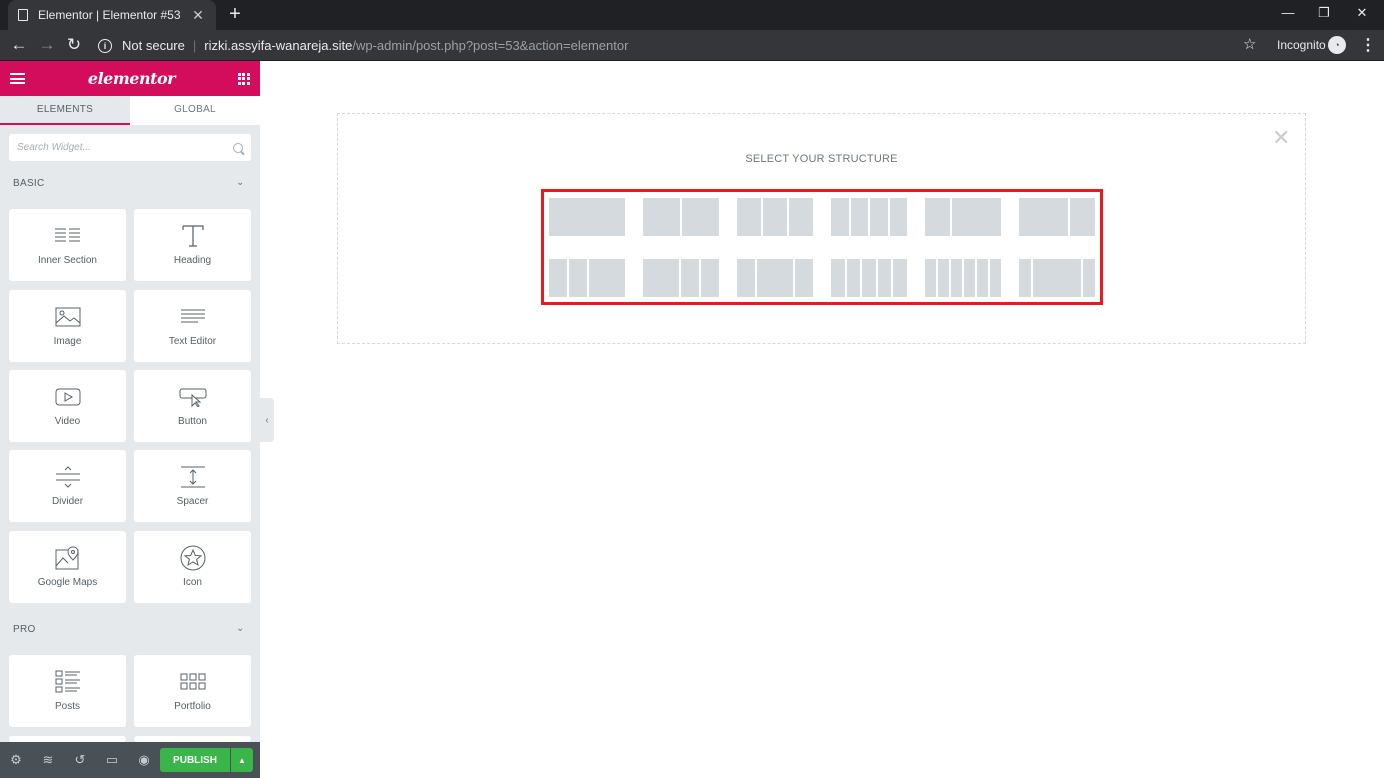 Image resolution: width=1384 pixels, height=778 pixels. Describe the element at coordinates (267, 420) in the screenshot. I see `panel-collapse-handle: ‹` at that location.